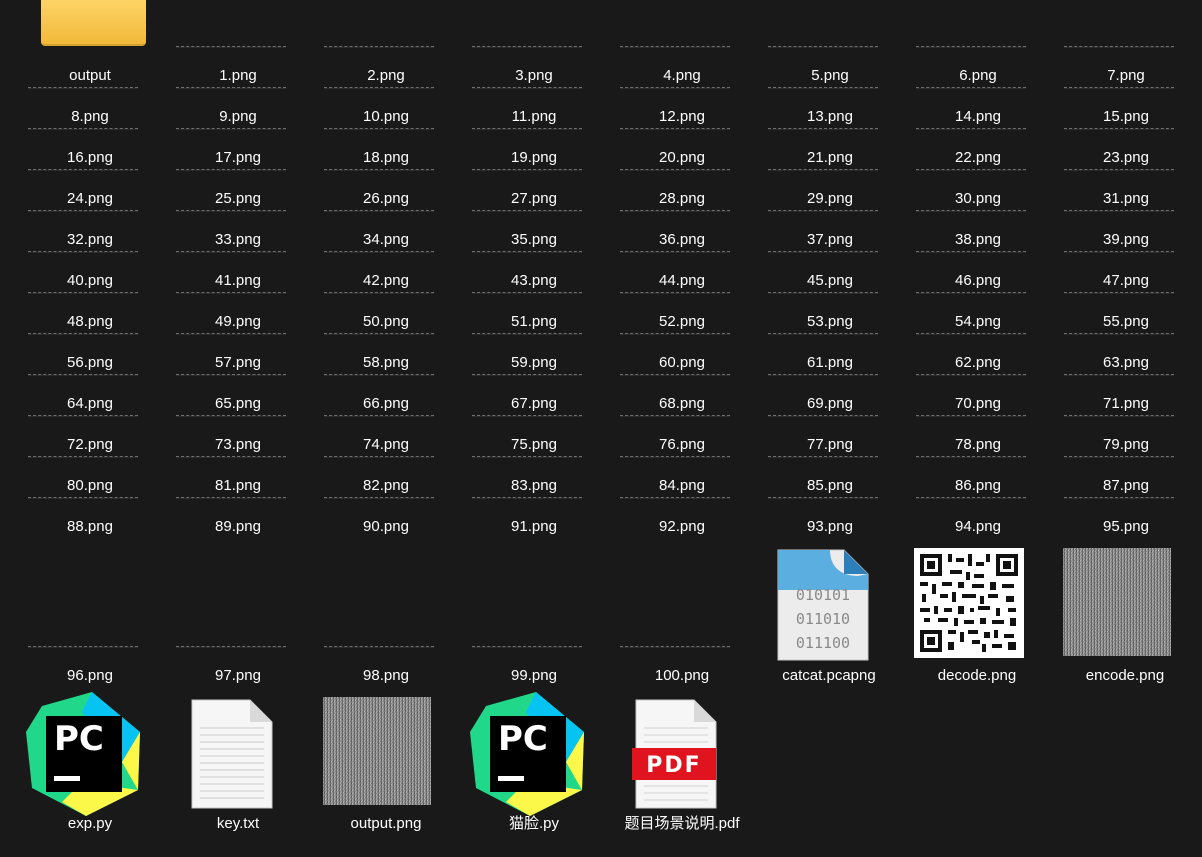 Image resolution: width=1202 pixels, height=857 pixels. I want to click on file-label: 猫脸.py, so click(533, 823).